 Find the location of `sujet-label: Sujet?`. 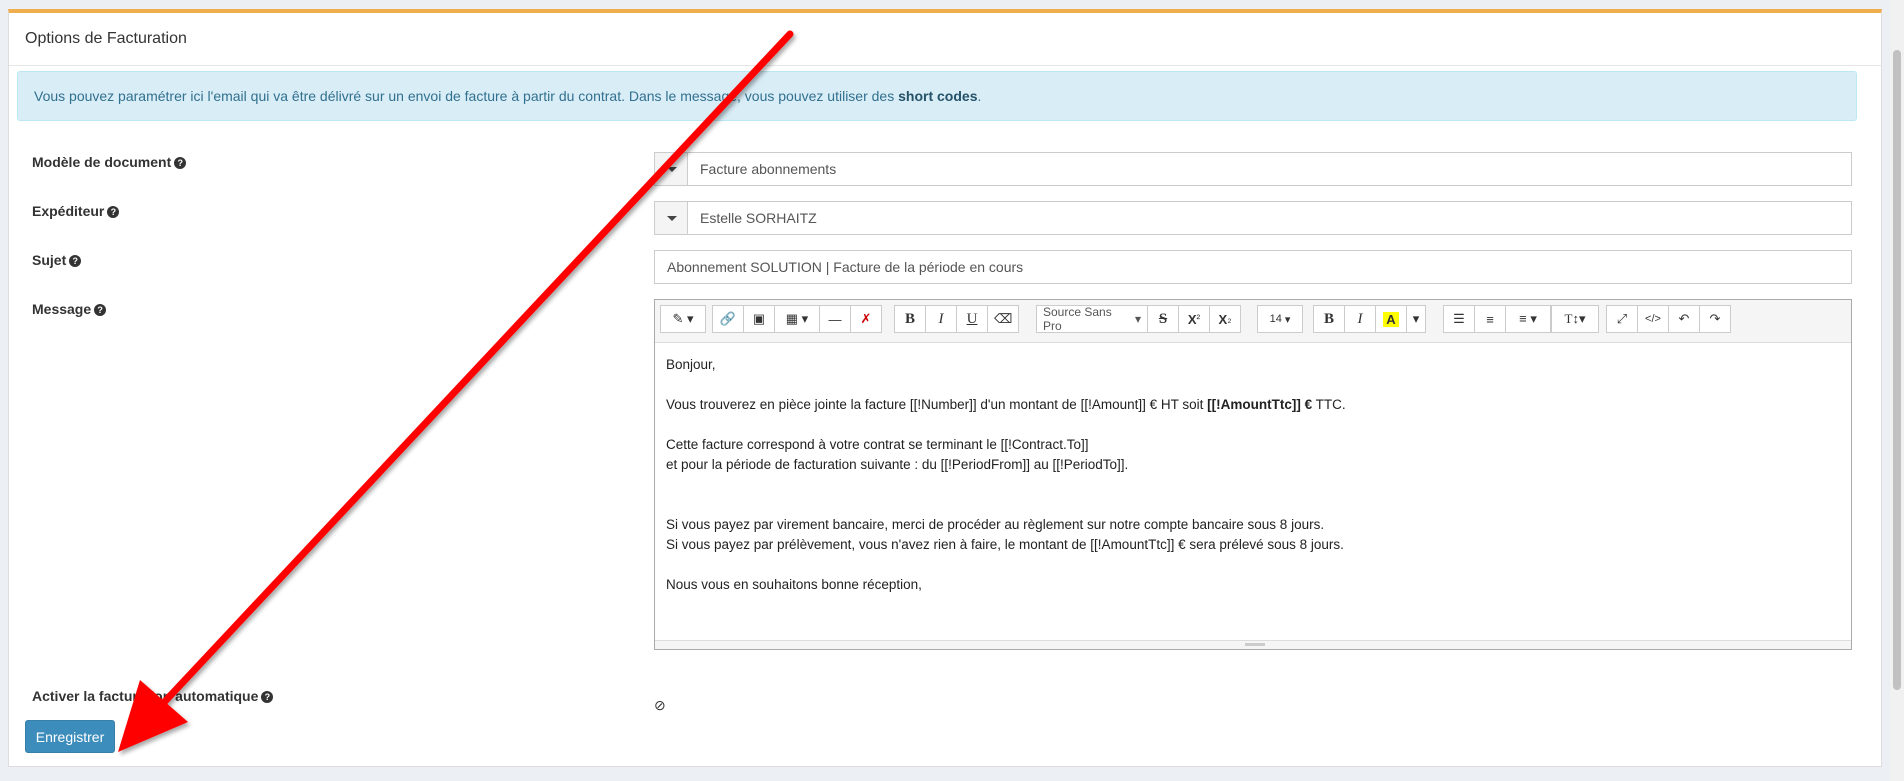

sujet-label: Sujet? is located at coordinates (57, 260).